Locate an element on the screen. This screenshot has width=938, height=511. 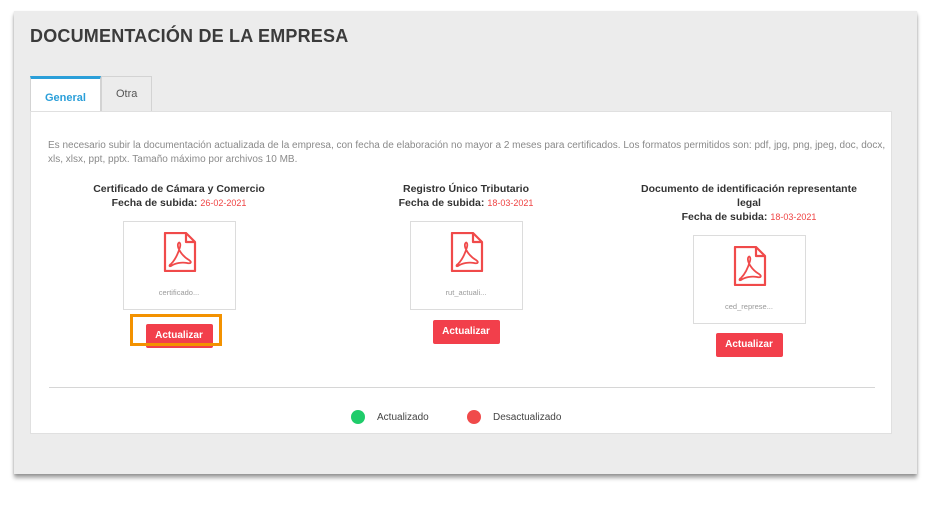
tab-general: General is located at coordinates (65, 94).